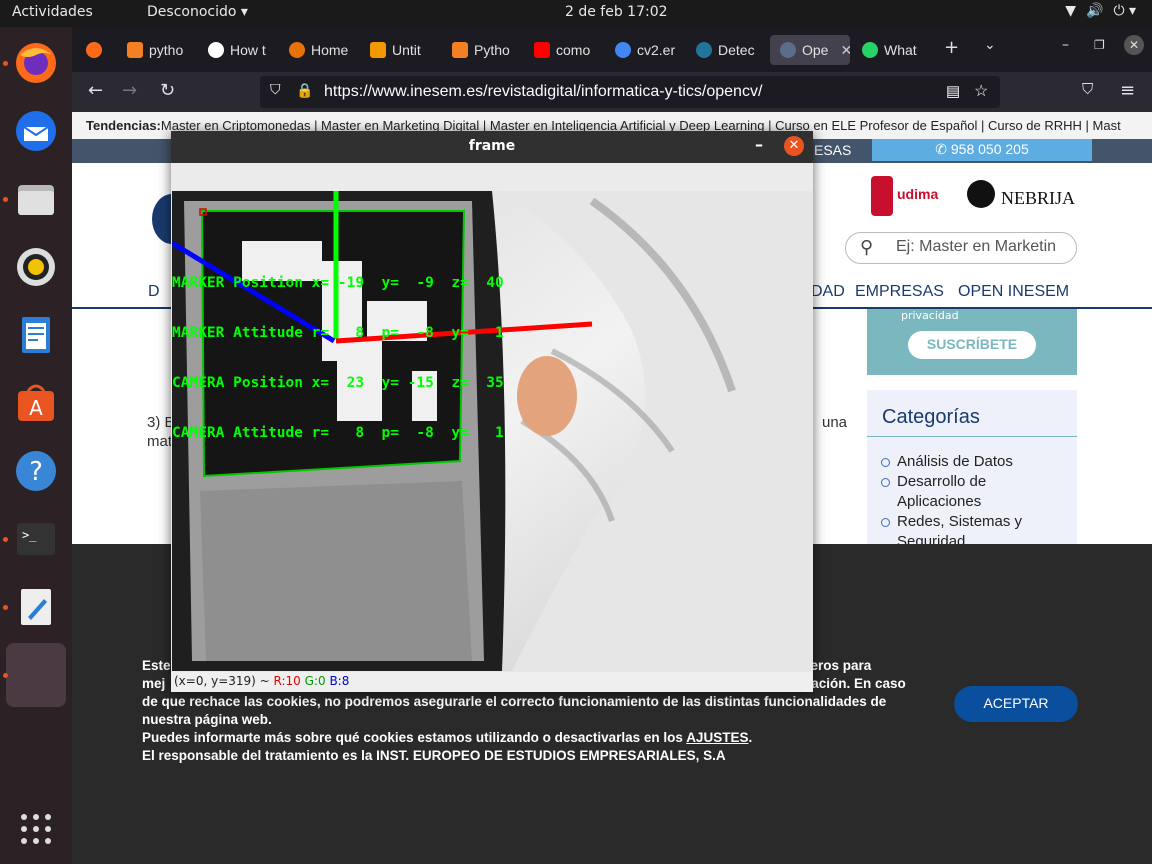  What do you see at coordinates (951, 47) in the screenshot?
I see `new-tab-icon: +` at bounding box center [951, 47].